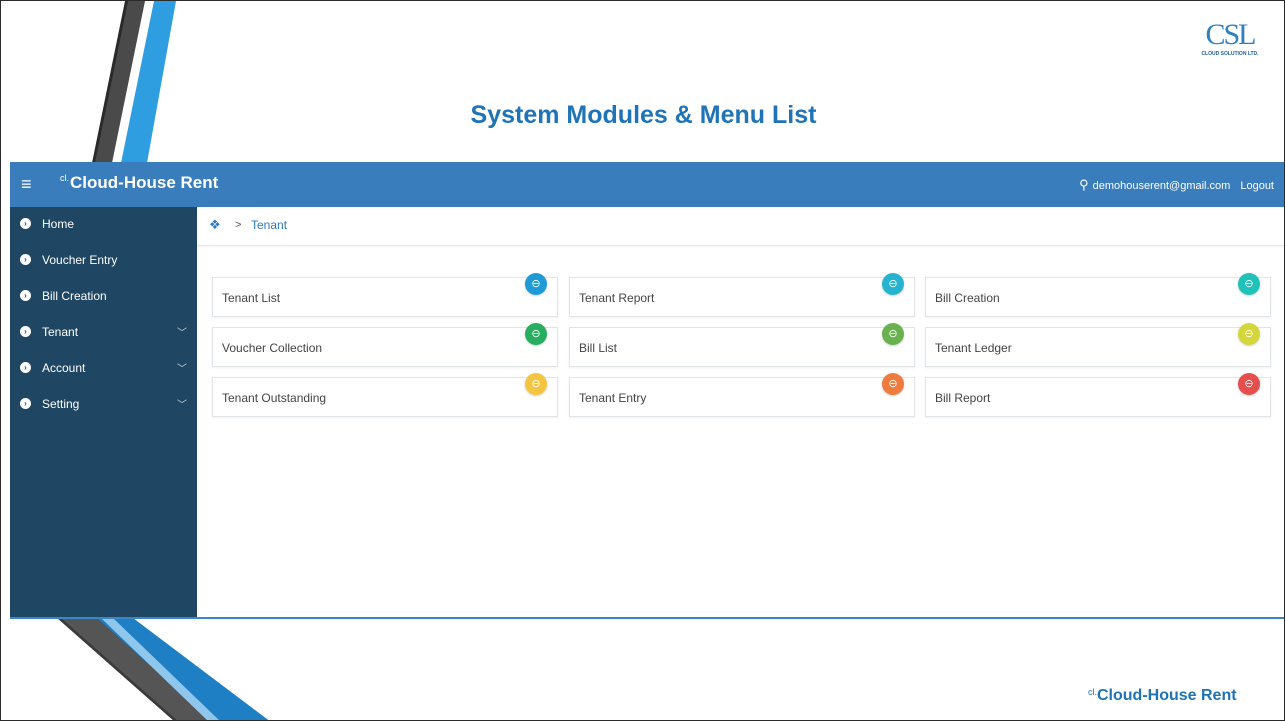  Describe the element at coordinates (64, 368) in the screenshot. I see `sidebar-item-label: Account` at that location.